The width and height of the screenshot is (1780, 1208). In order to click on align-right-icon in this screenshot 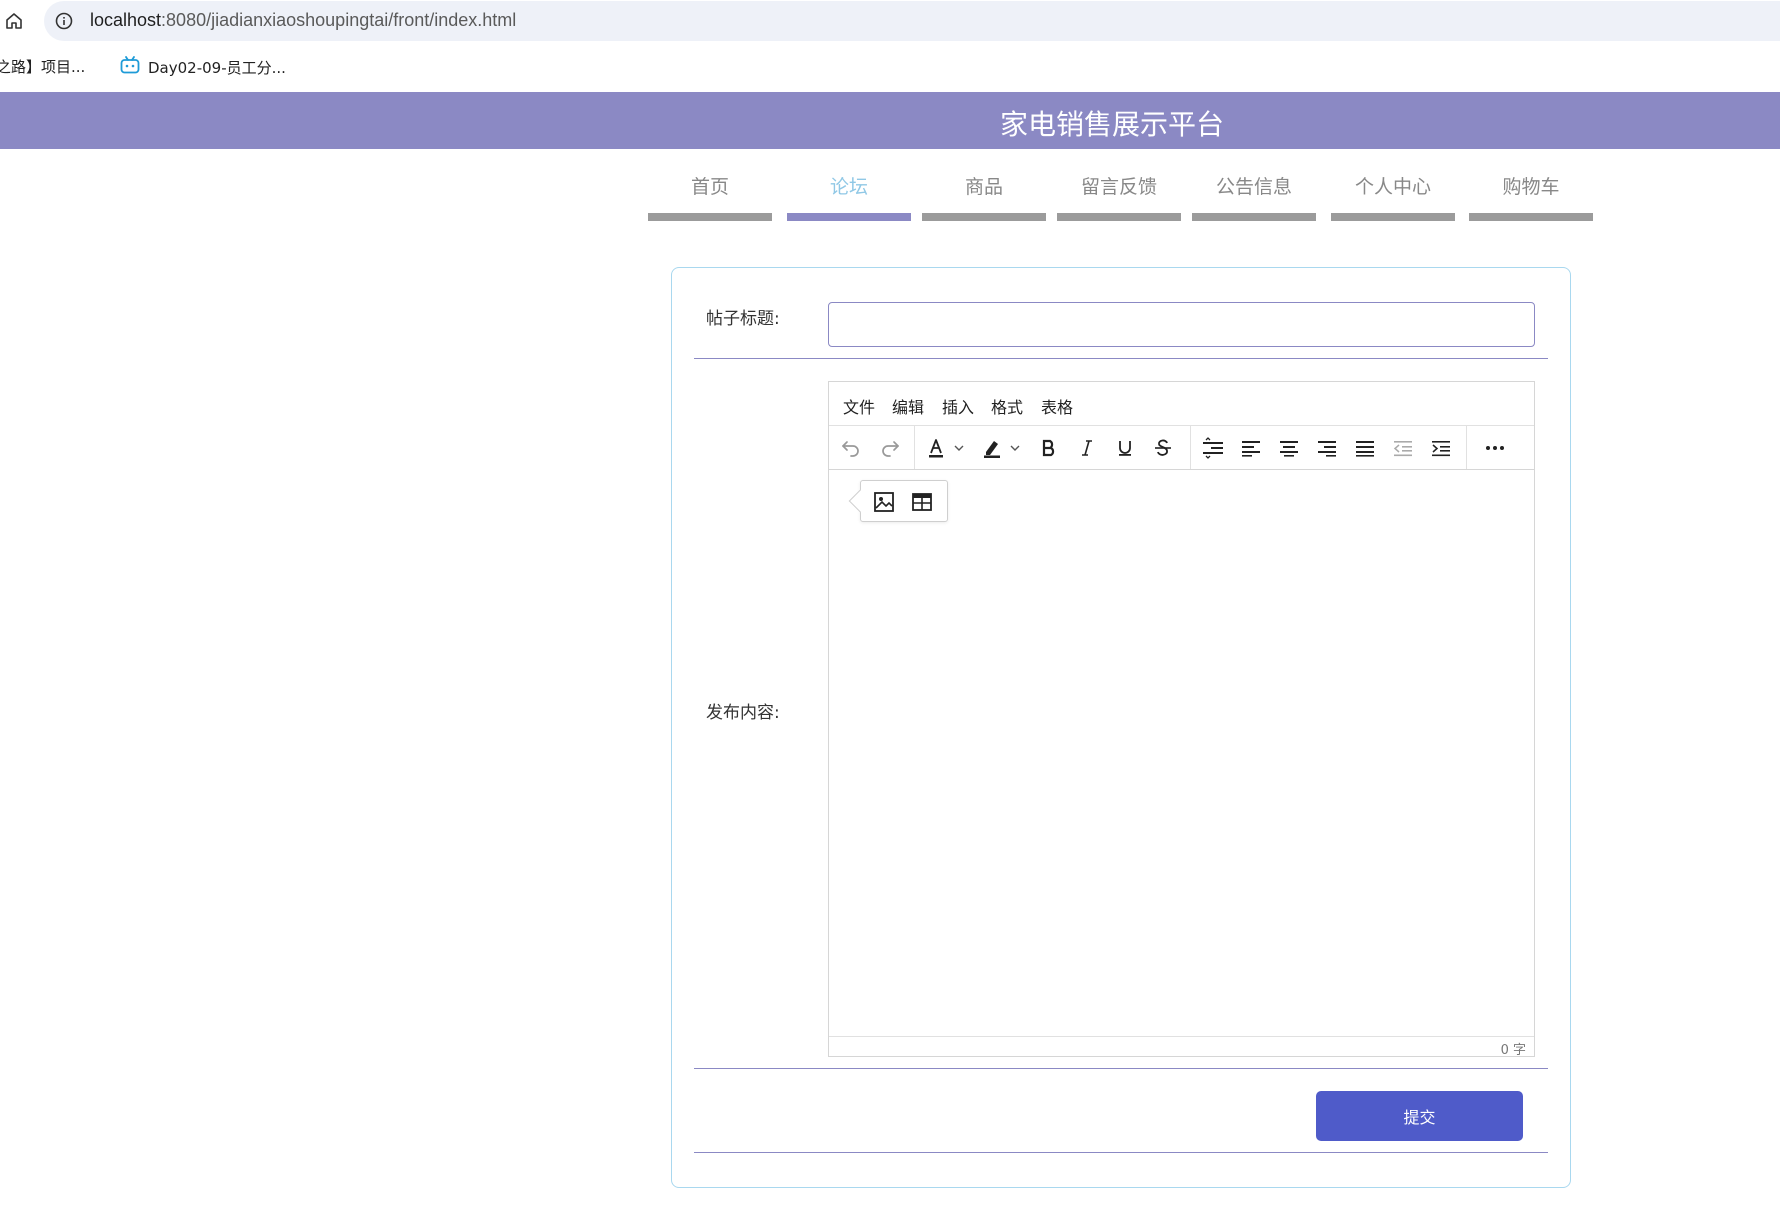, I will do `click(1327, 448)`.